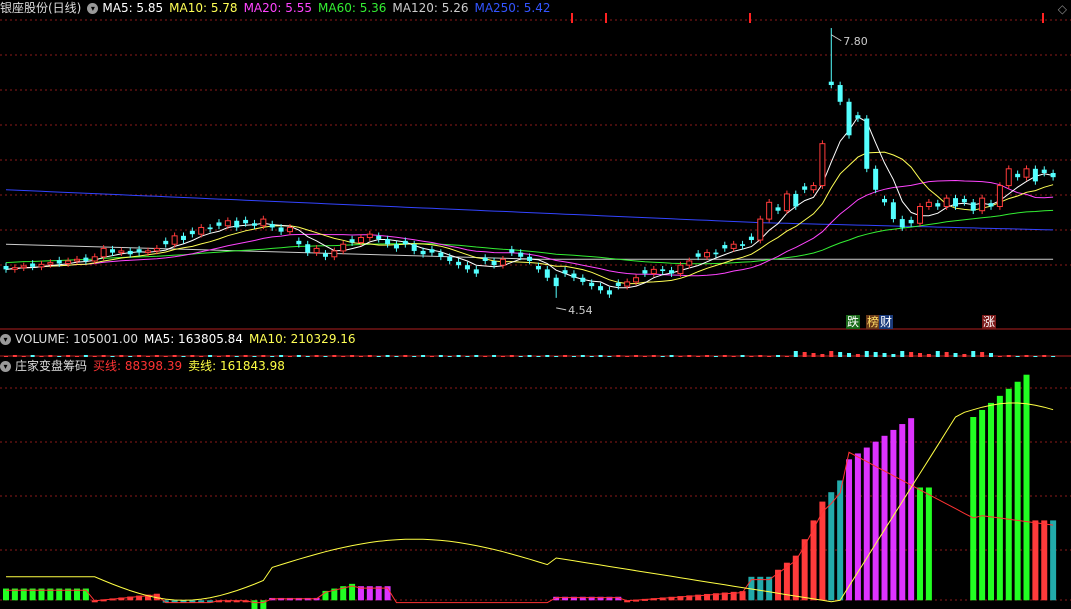 This screenshot has height=609, width=1071. I want to click on event-tag-bang: 榜, so click(873, 322).